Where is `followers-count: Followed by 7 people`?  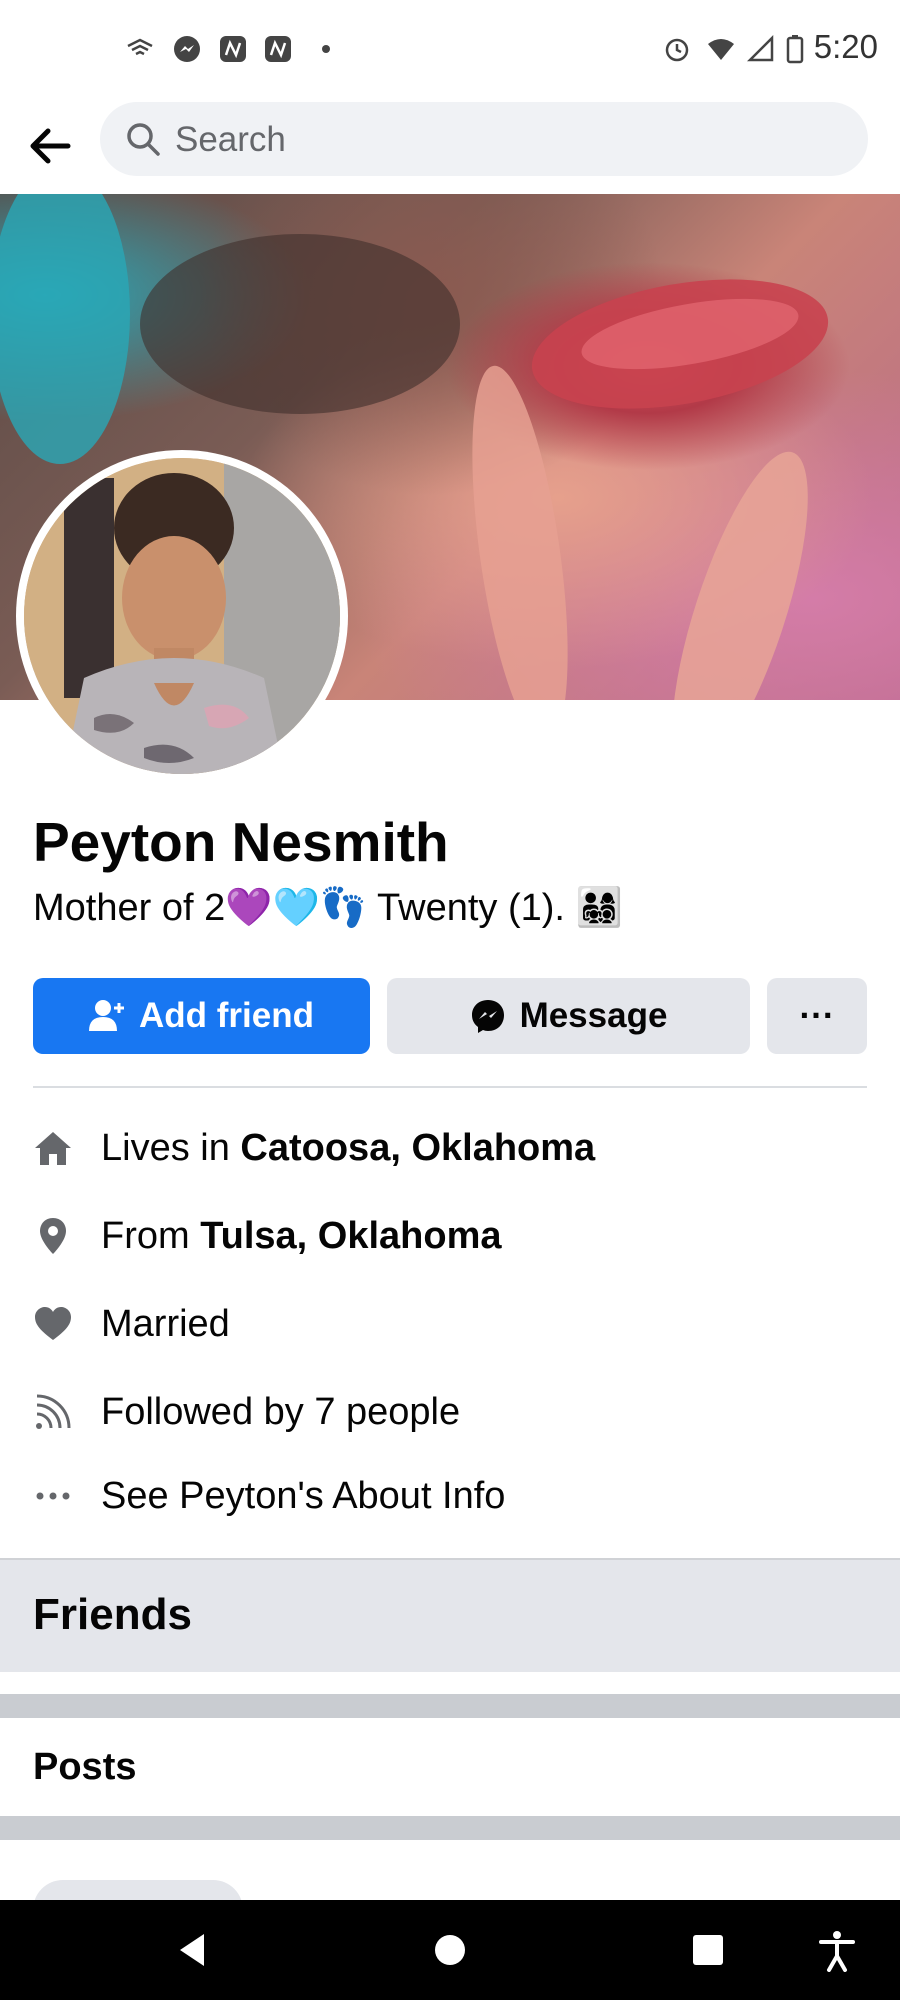 followers-count: Followed by 7 people is located at coordinates (281, 1411).